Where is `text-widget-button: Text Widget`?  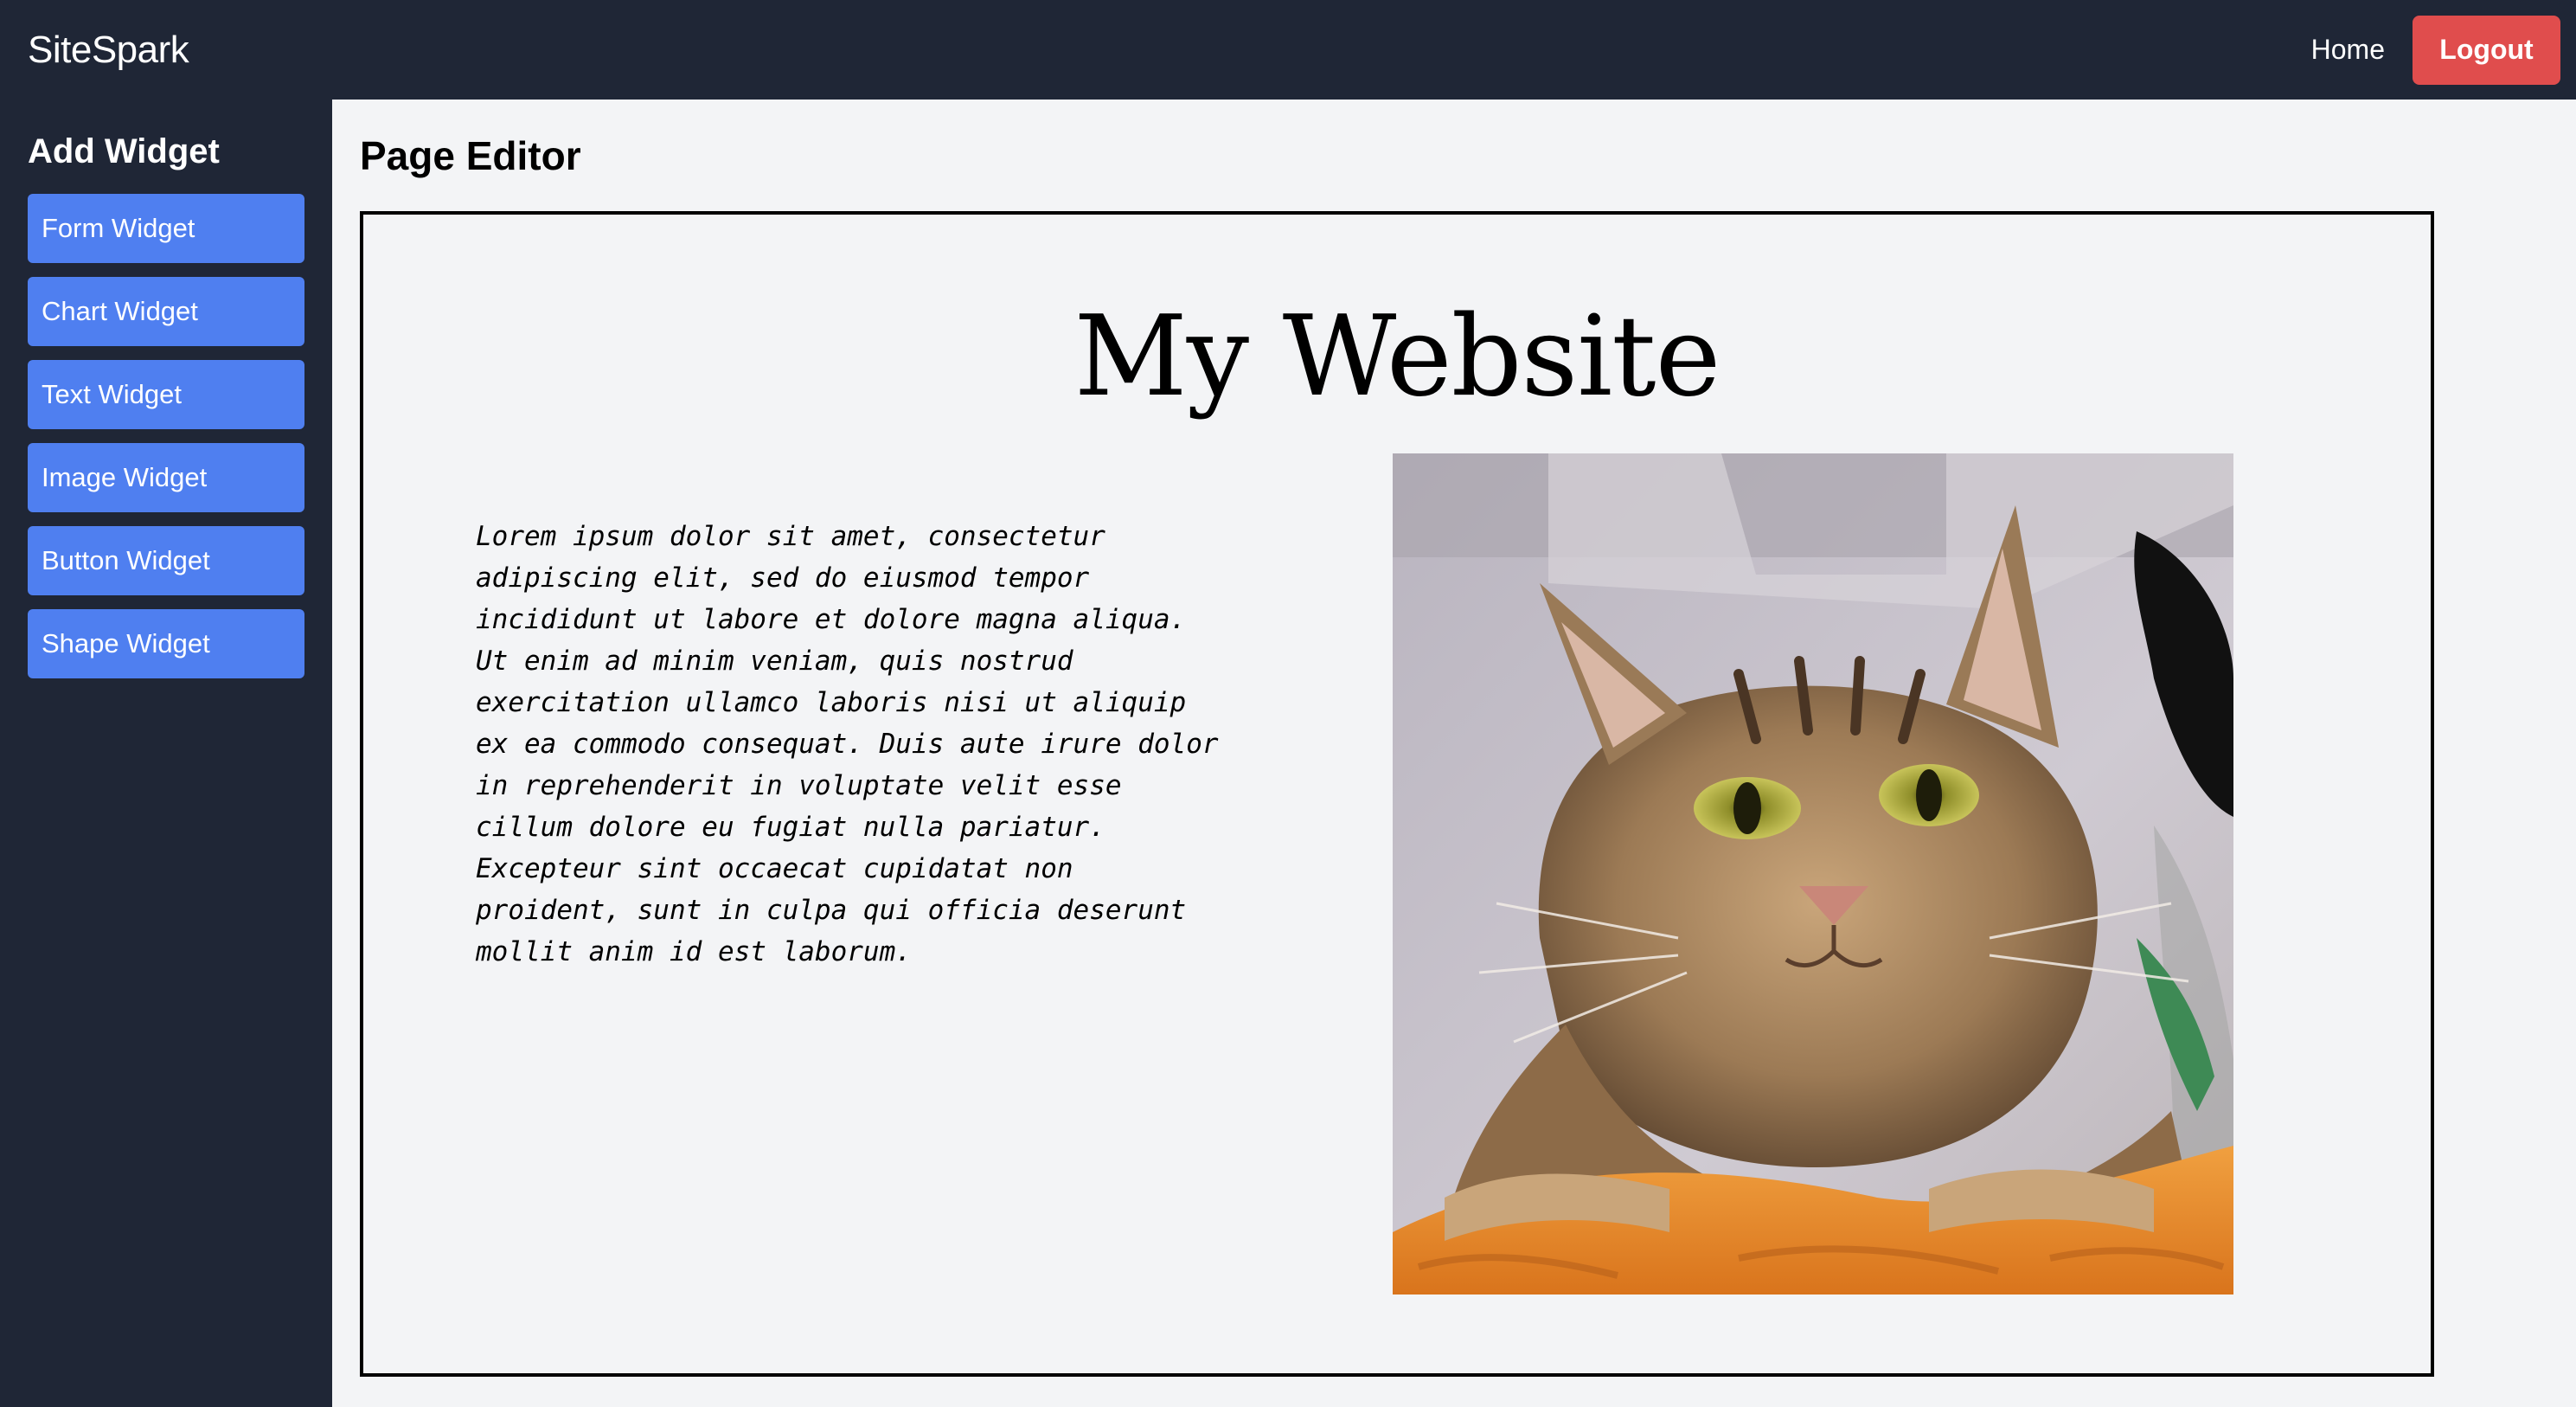 text-widget-button: Text Widget is located at coordinates (166, 395).